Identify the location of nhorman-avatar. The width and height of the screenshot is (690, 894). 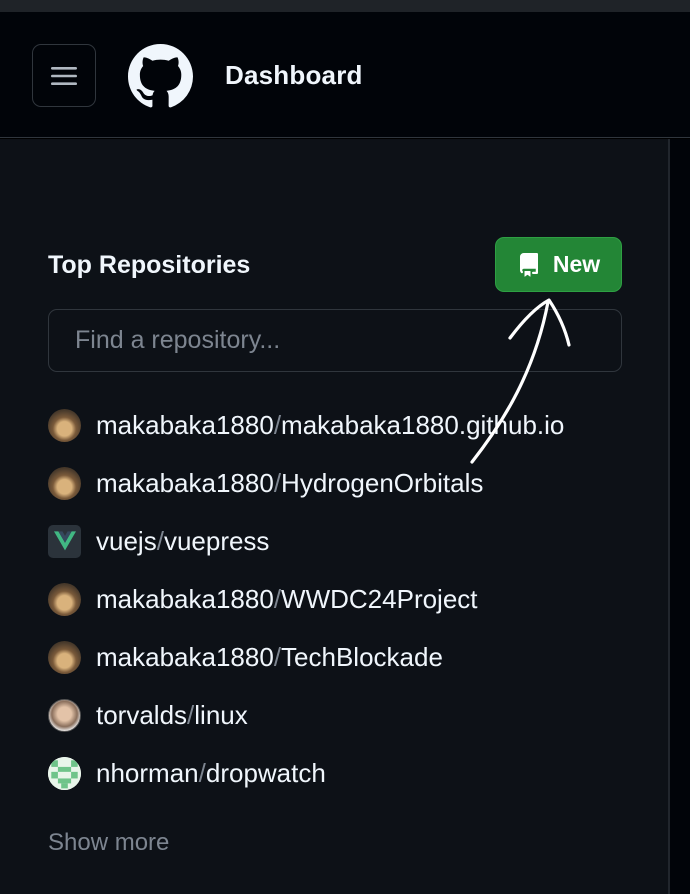
(64, 773).